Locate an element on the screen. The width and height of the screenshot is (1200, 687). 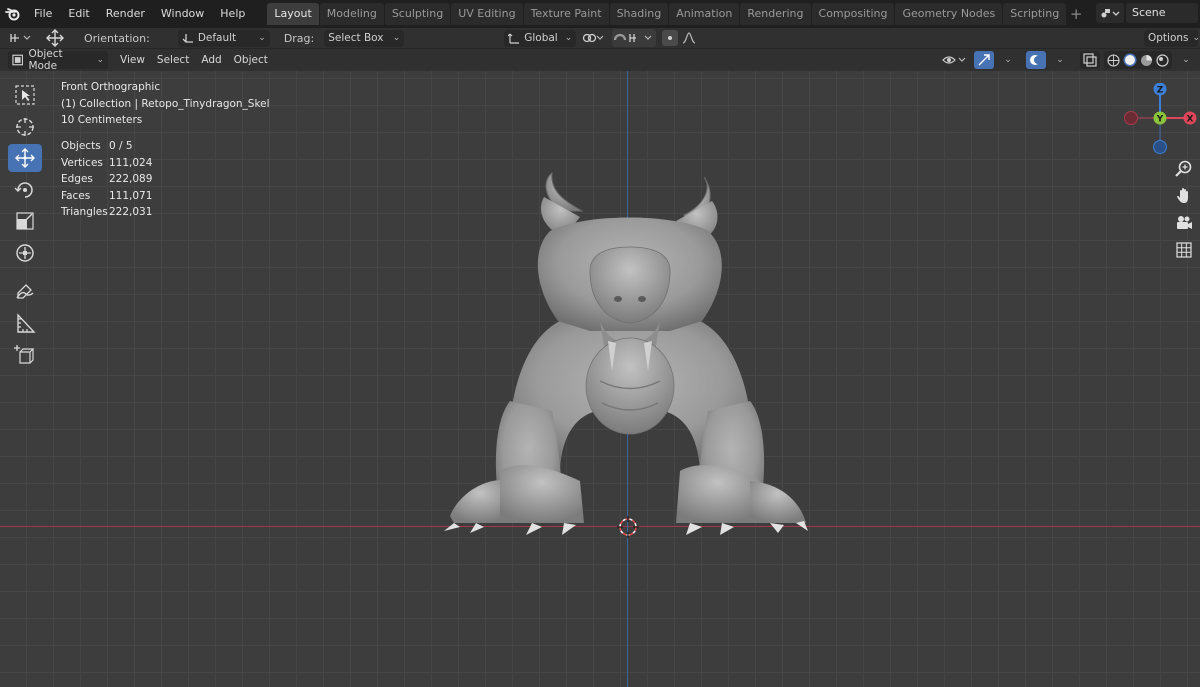
navigation-gizmo: Z Y X is located at coordinates (1160, 123).